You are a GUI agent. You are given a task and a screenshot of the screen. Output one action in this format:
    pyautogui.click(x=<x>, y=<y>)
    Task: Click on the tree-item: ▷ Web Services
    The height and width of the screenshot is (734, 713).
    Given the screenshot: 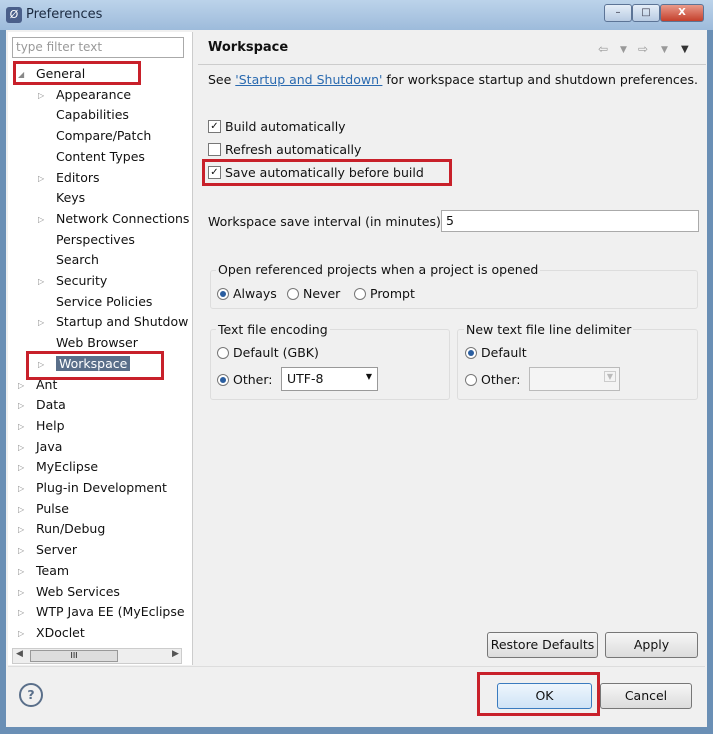 What is the action you would take?
    pyautogui.click(x=69, y=591)
    